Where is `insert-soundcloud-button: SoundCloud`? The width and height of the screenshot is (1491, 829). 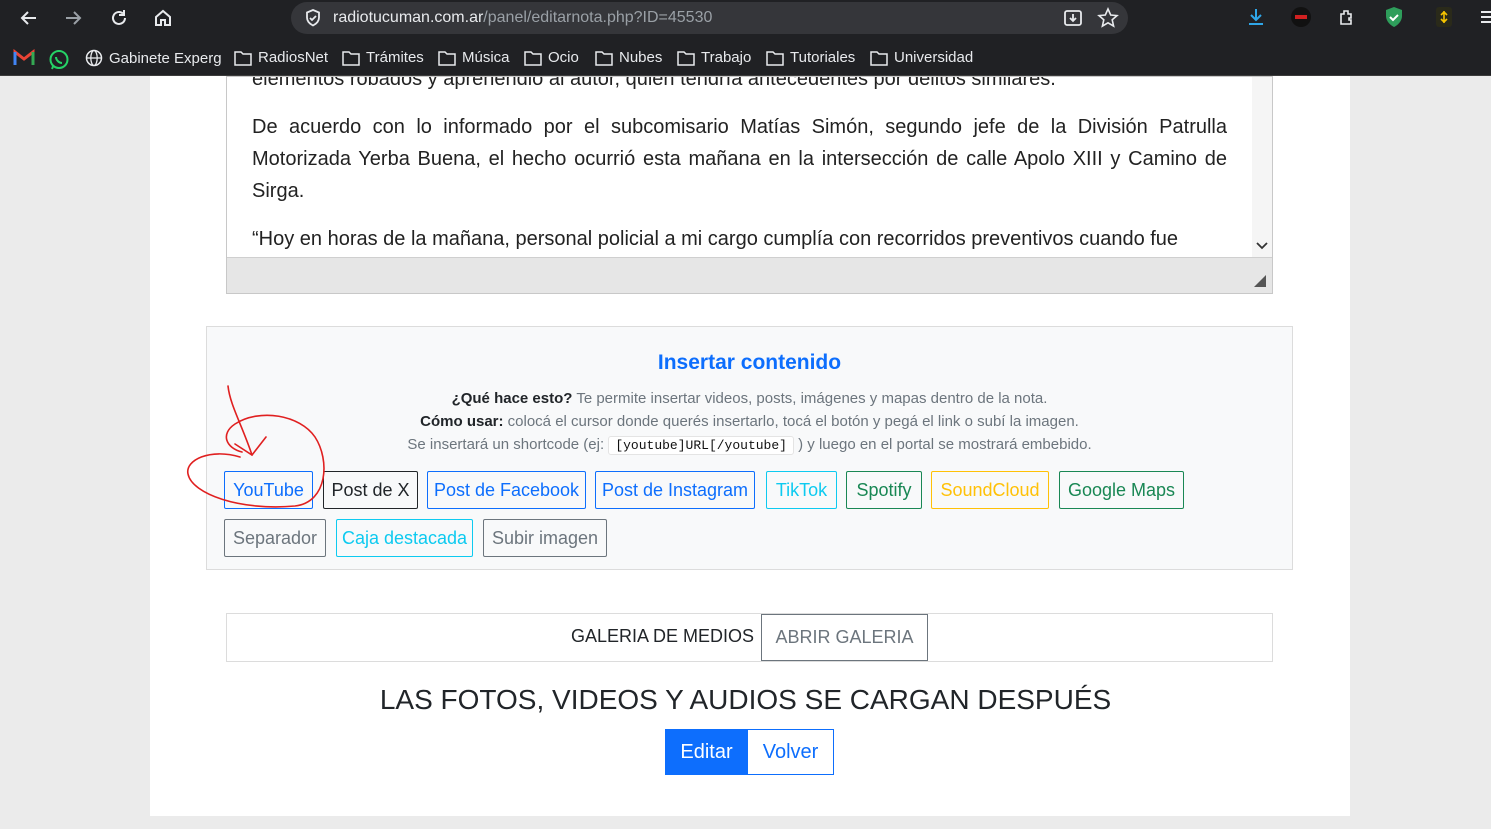 insert-soundcloud-button: SoundCloud is located at coordinates (990, 490).